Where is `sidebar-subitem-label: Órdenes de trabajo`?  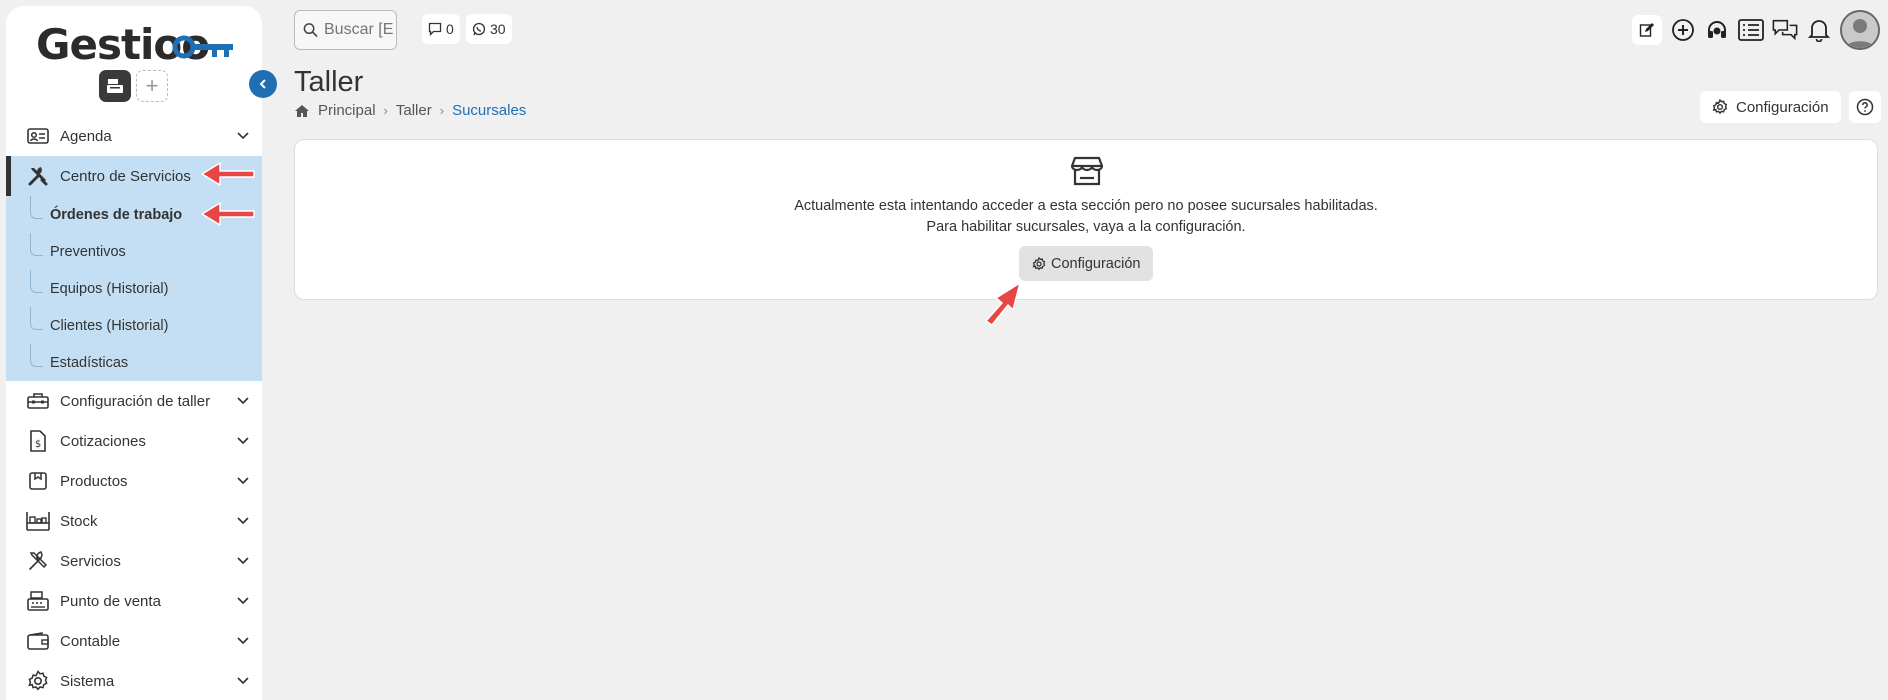
sidebar-subitem-label: Órdenes de trabajo is located at coordinates (116, 214).